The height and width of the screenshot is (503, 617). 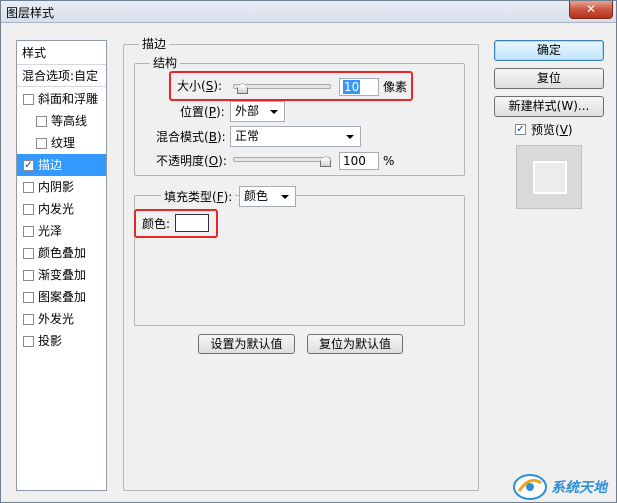 What do you see at coordinates (176, 223) in the screenshot?
I see `color-highlight-box` at bounding box center [176, 223].